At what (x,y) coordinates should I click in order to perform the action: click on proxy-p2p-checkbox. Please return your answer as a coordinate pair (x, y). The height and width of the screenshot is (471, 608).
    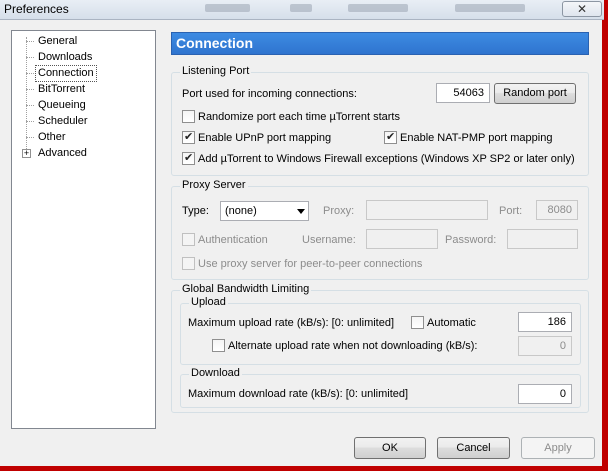
    Looking at the image, I should click on (188, 263).